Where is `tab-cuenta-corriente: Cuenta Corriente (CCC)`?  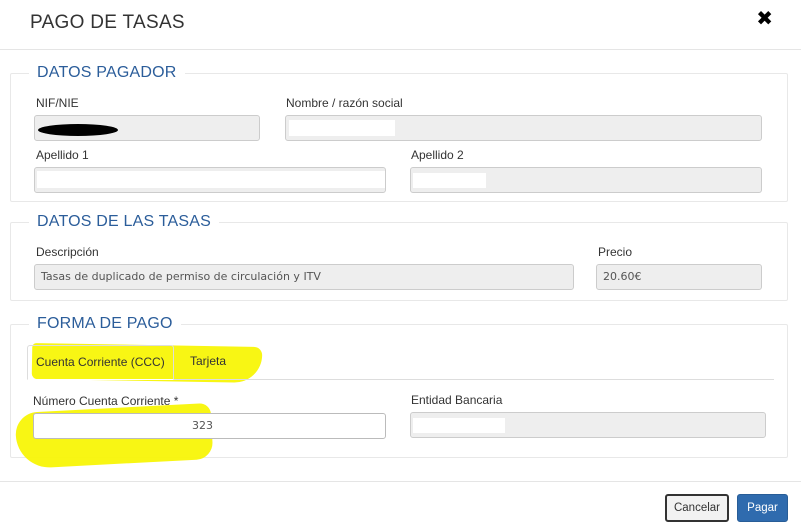
tab-cuenta-corriente: Cuenta Corriente (CCC) is located at coordinates (100, 362).